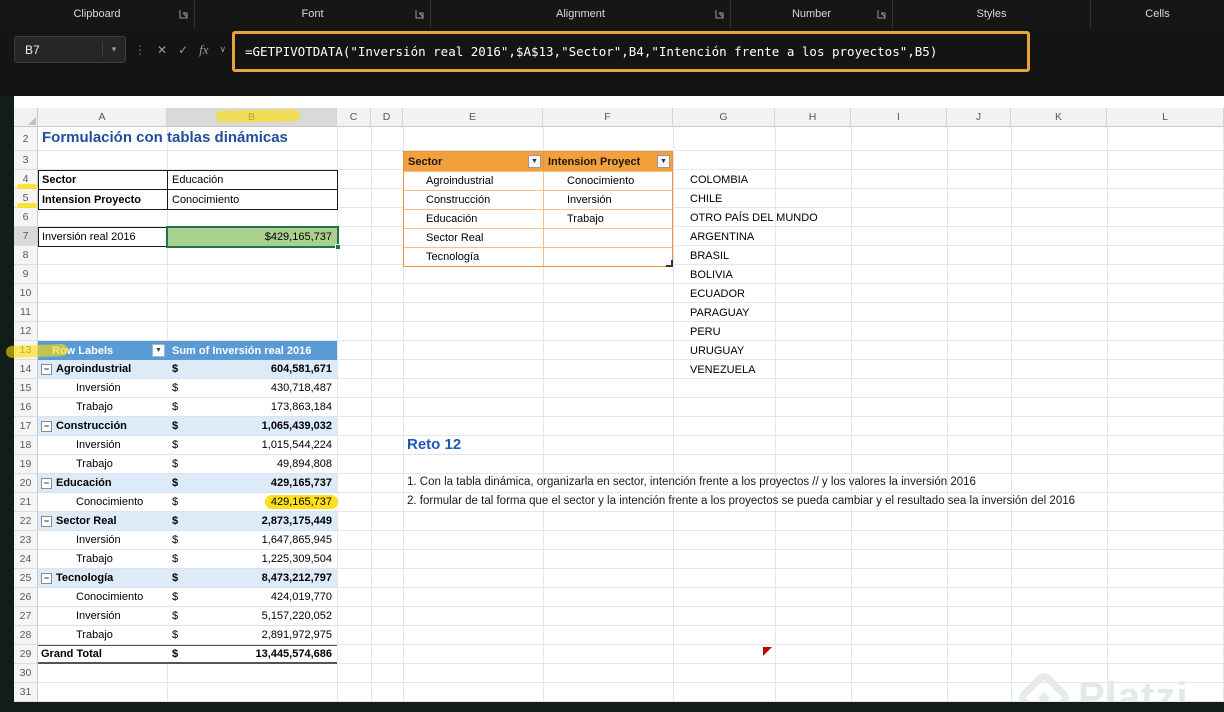 The height and width of the screenshot is (712, 1224). I want to click on pivot-row-value-cell: $ 424,019,770, so click(252, 597).